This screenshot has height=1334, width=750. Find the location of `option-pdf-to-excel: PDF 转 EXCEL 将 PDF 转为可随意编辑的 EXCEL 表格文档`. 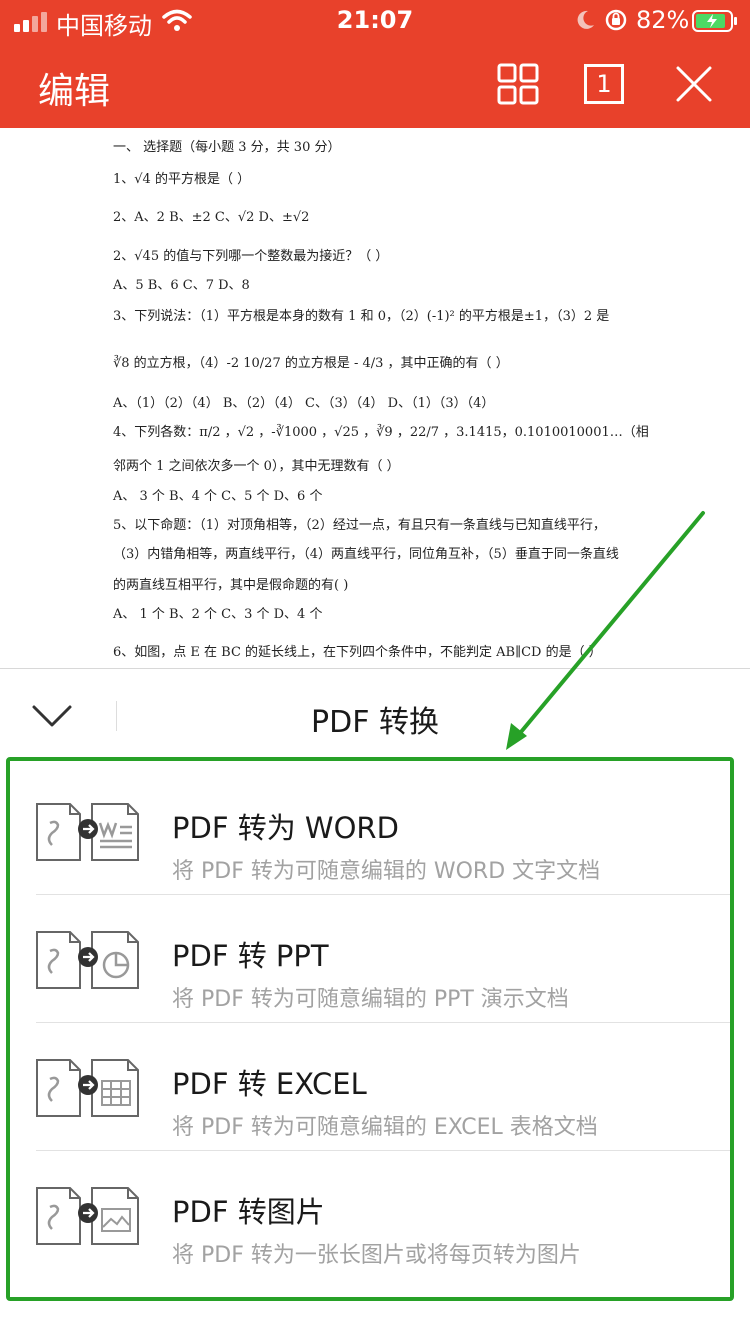

option-pdf-to-excel: PDF 转 EXCEL 将 PDF 转为可随意编辑的 EXCEL 表格文档 is located at coordinates (370, 1087).